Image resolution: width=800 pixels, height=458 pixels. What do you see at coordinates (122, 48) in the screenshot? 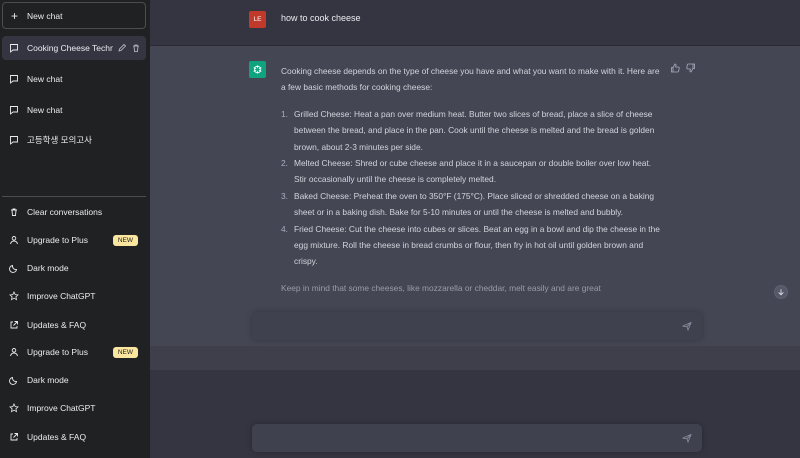
I see `edit-icon` at bounding box center [122, 48].